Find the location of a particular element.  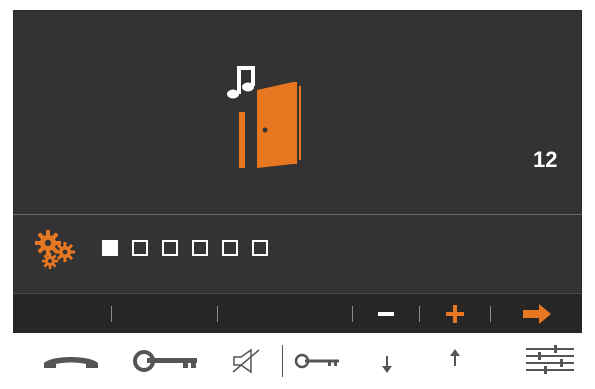

arrow-up-icon is located at coordinates (455, 357).